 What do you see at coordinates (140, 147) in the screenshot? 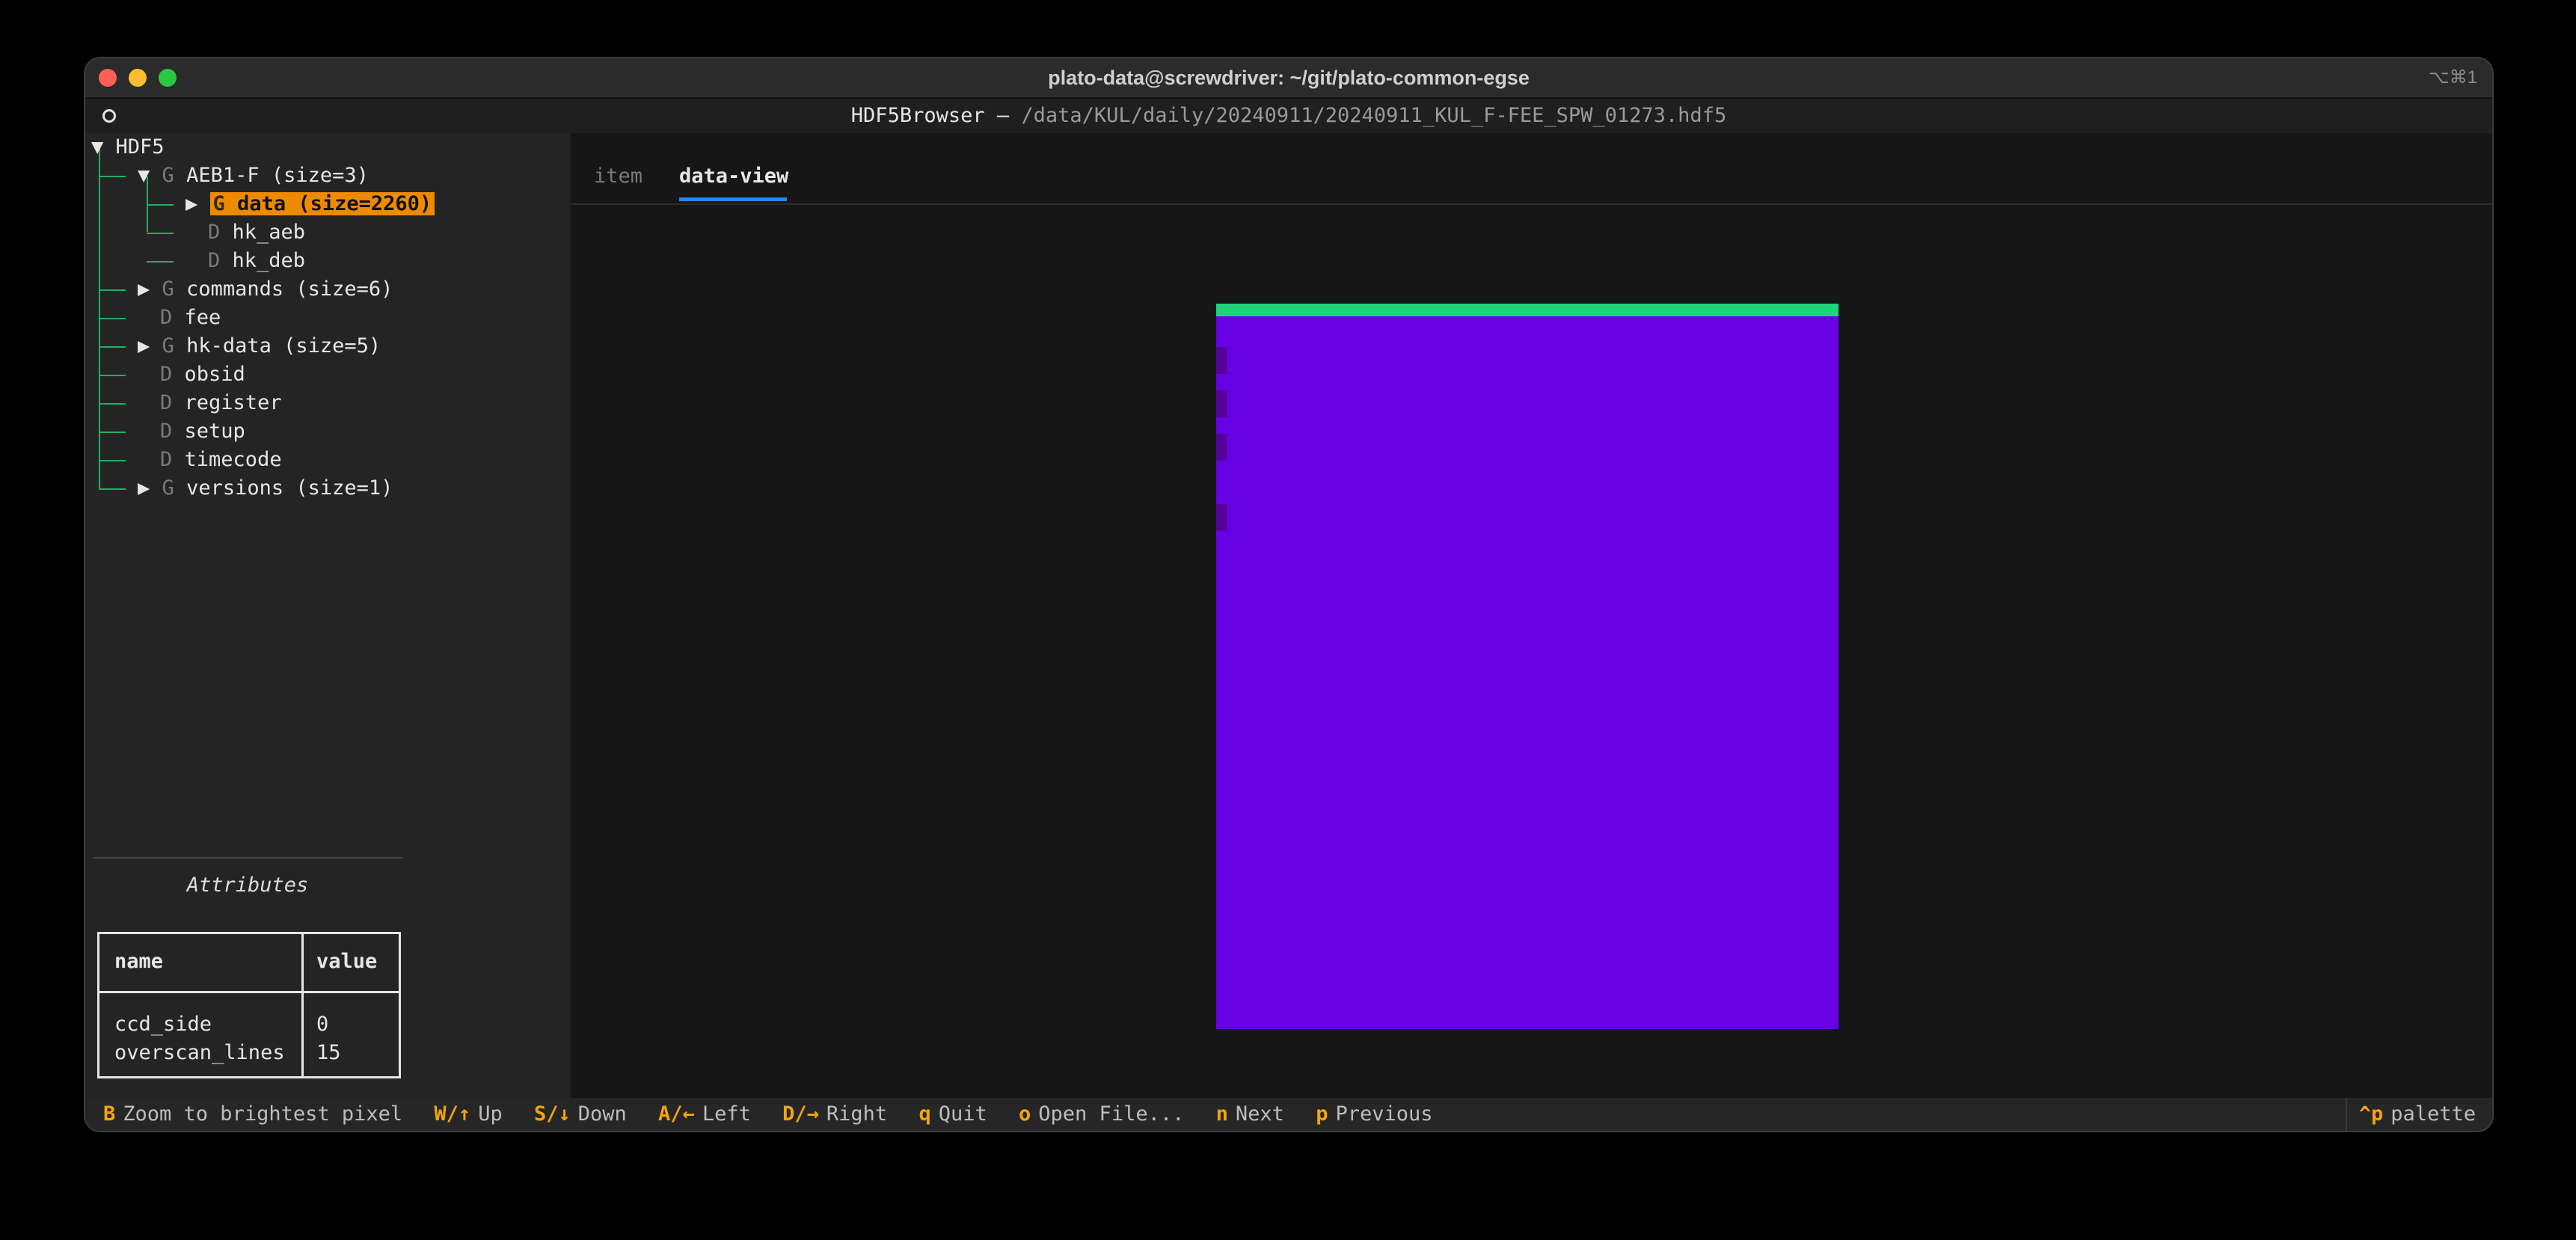
I see `tree-node-label: HDF5` at bounding box center [140, 147].